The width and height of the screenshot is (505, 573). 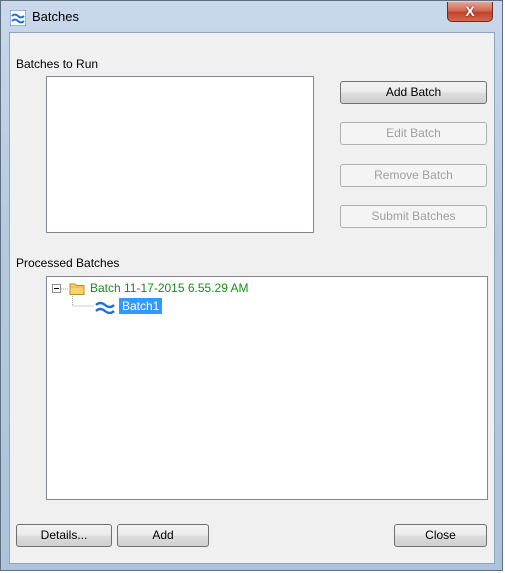 I want to click on add-batch-button: Add Batch, so click(x=413, y=92).